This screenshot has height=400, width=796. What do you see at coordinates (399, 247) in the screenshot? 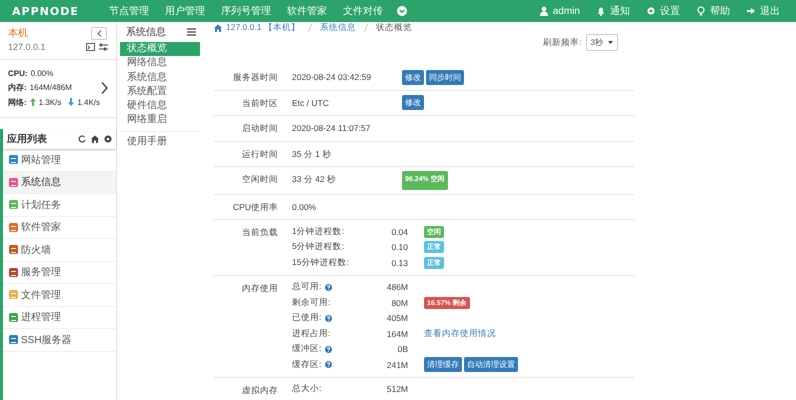
I see `metric-value: 0.10` at bounding box center [399, 247].